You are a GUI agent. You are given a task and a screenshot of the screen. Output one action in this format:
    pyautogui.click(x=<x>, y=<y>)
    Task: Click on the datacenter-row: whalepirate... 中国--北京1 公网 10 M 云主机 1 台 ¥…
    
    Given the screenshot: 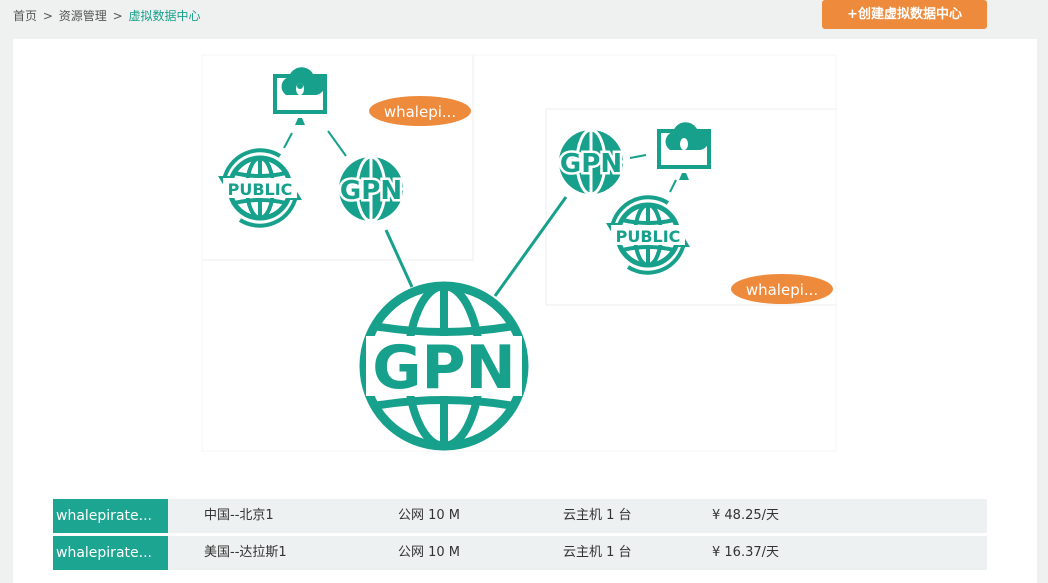 What is the action you would take?
    pyautogui.click(x=520, y=516)
    